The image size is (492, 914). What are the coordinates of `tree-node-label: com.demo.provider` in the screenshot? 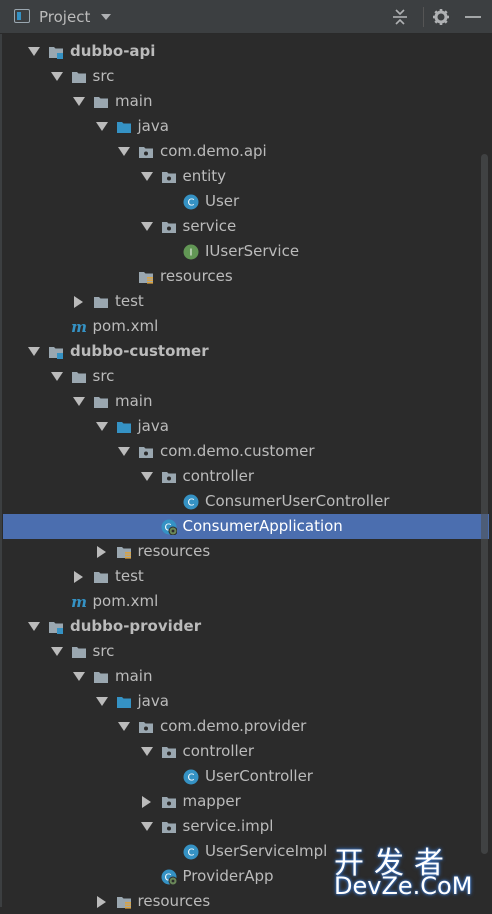 It's located at (233, 726).